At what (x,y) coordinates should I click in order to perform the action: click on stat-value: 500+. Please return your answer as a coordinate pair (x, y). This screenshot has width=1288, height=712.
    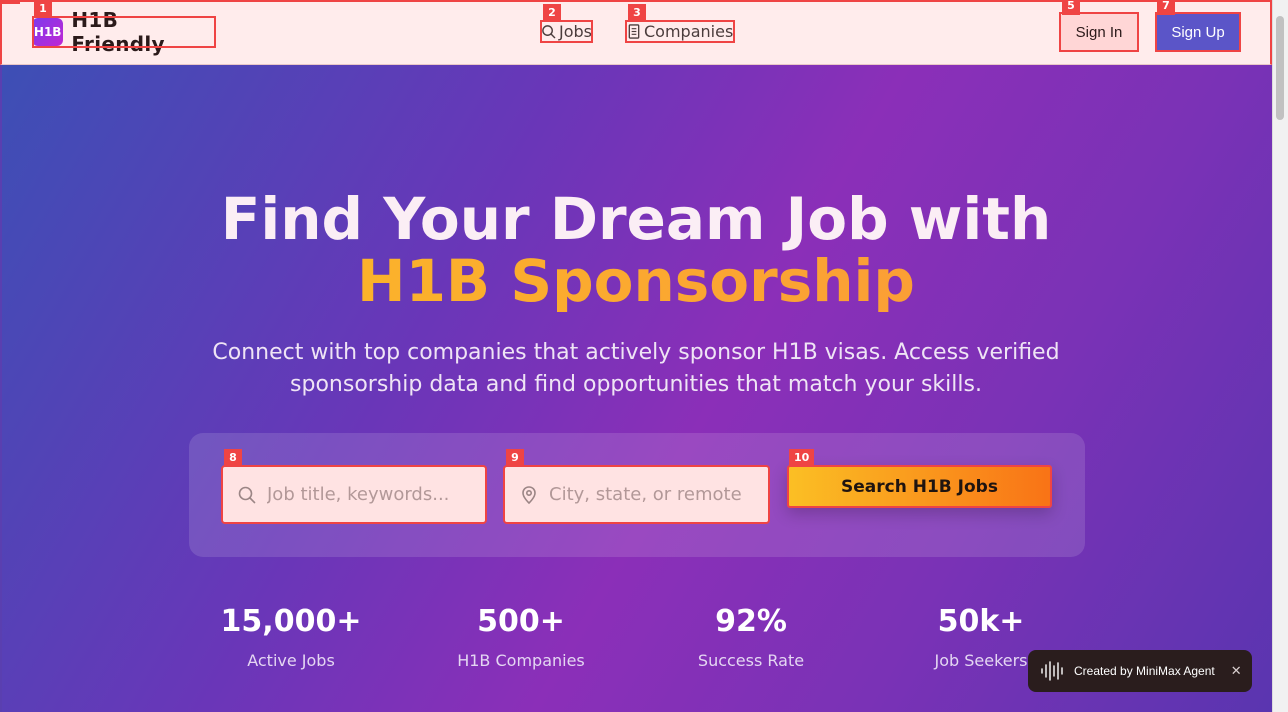
    Looking at the image, I should click on (521, 621).